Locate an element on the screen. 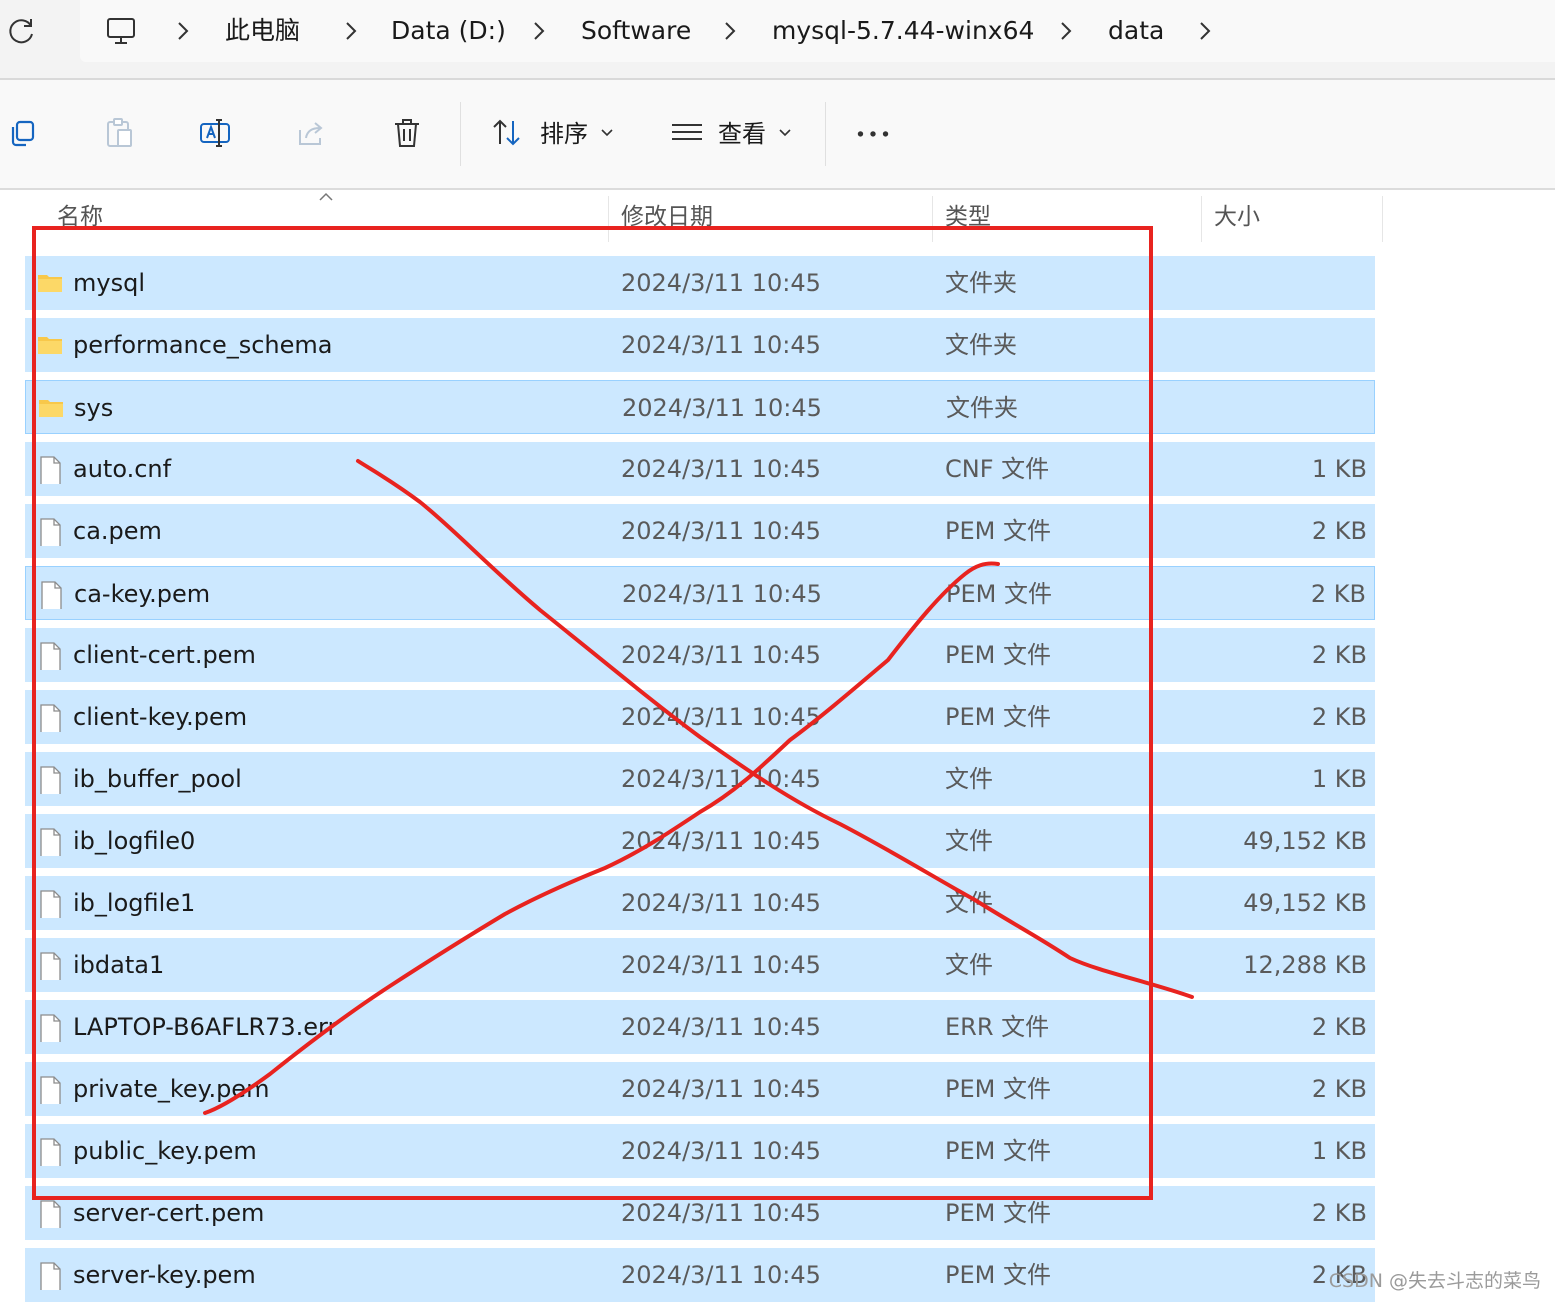  file-row: ib_logfile1 2024/3/11 10:45 文件 49,152 KB is located at coordinates (700, 903).